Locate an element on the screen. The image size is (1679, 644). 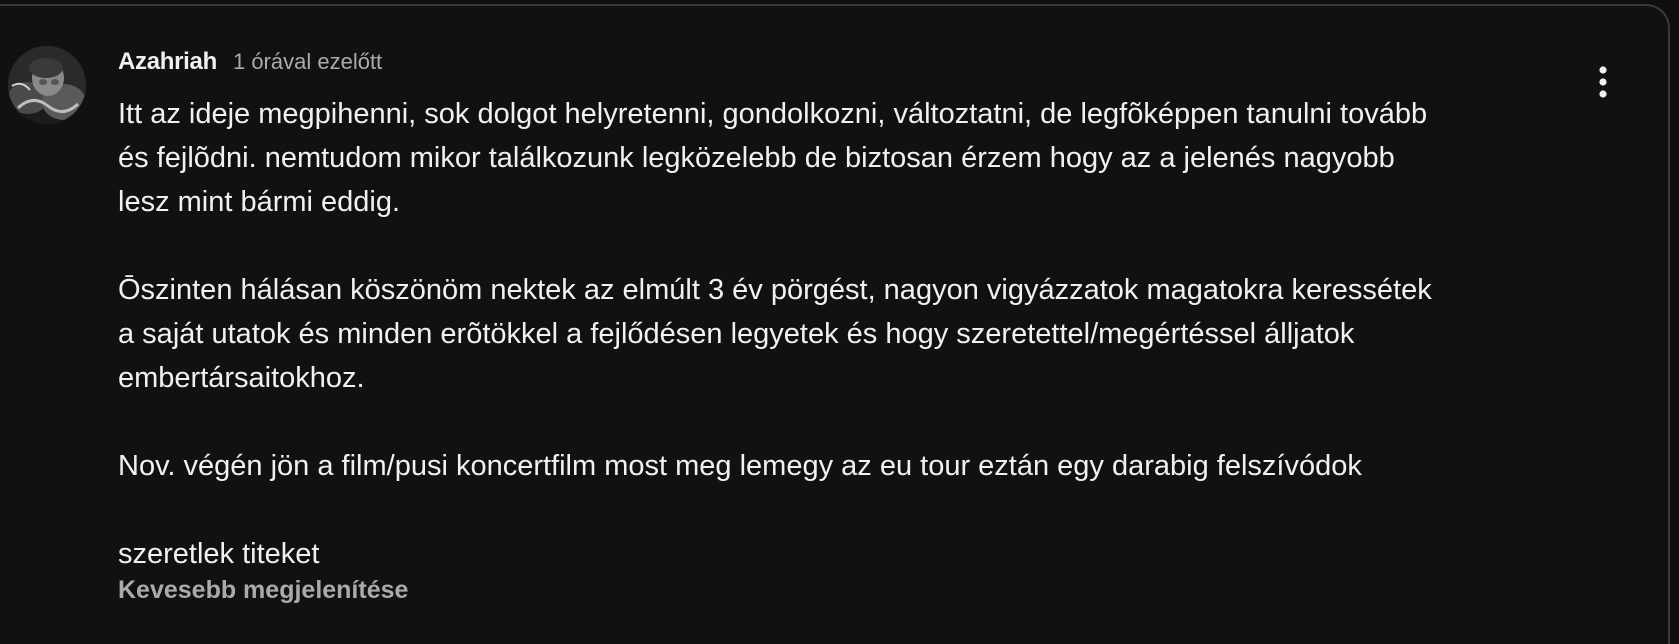
more-actions-button is located at coordinates (1603, 85).